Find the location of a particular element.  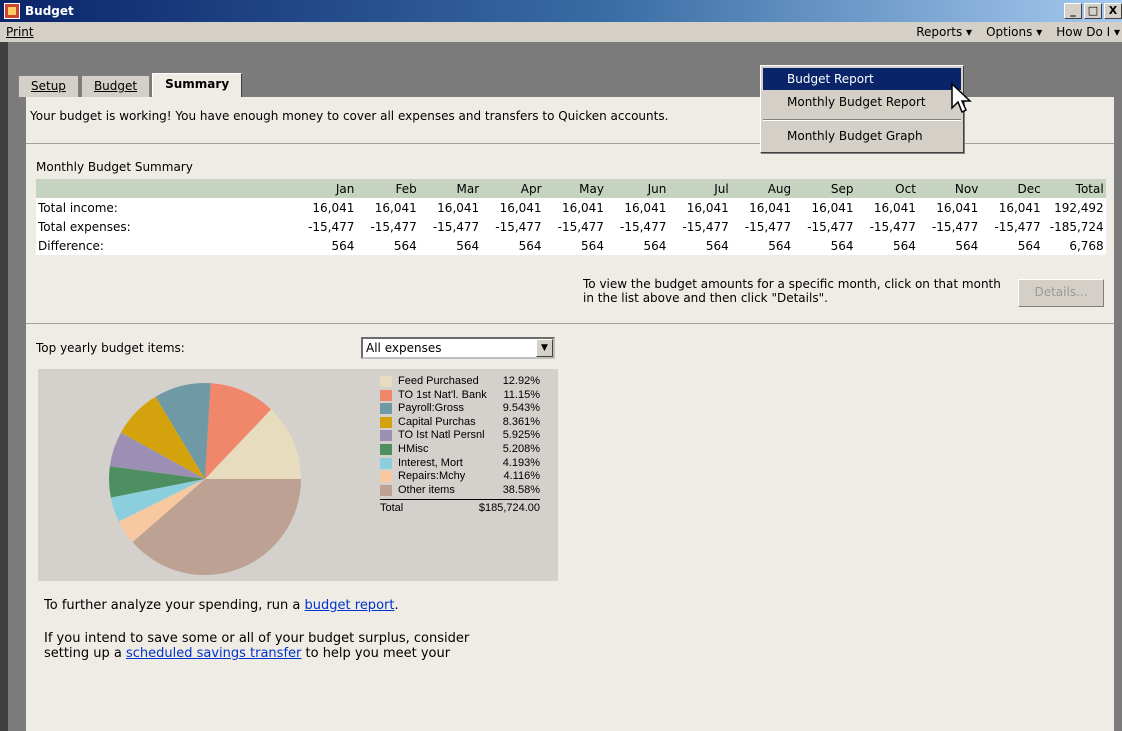

legend-name: Interest, Mort is located at coordinates (430, 462).